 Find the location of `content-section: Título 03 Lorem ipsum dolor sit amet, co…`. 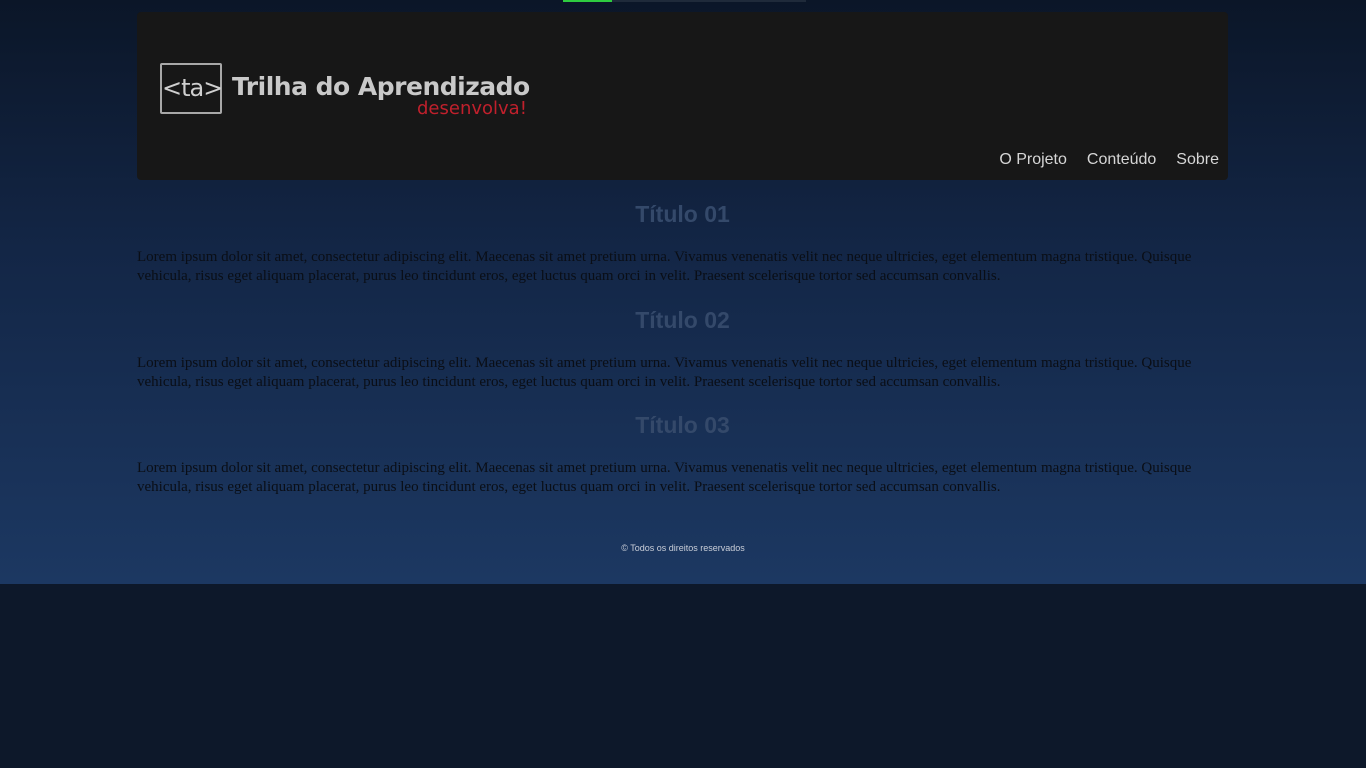

content-section: Título 03 Lorem ipsum dolor sit amet, co… is located at coordinates (682, 460).